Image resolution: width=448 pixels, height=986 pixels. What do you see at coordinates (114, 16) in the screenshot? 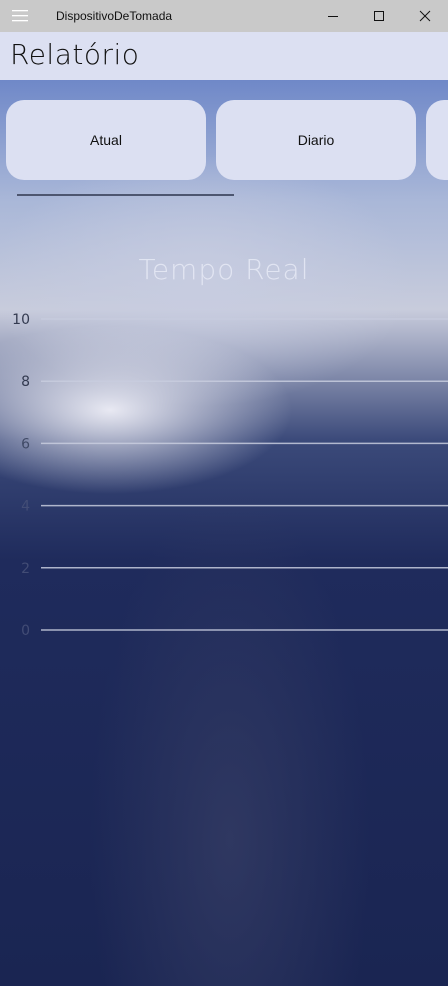
I see `app-title: DispositivoDeTomada` at bounding box center [114, 16].